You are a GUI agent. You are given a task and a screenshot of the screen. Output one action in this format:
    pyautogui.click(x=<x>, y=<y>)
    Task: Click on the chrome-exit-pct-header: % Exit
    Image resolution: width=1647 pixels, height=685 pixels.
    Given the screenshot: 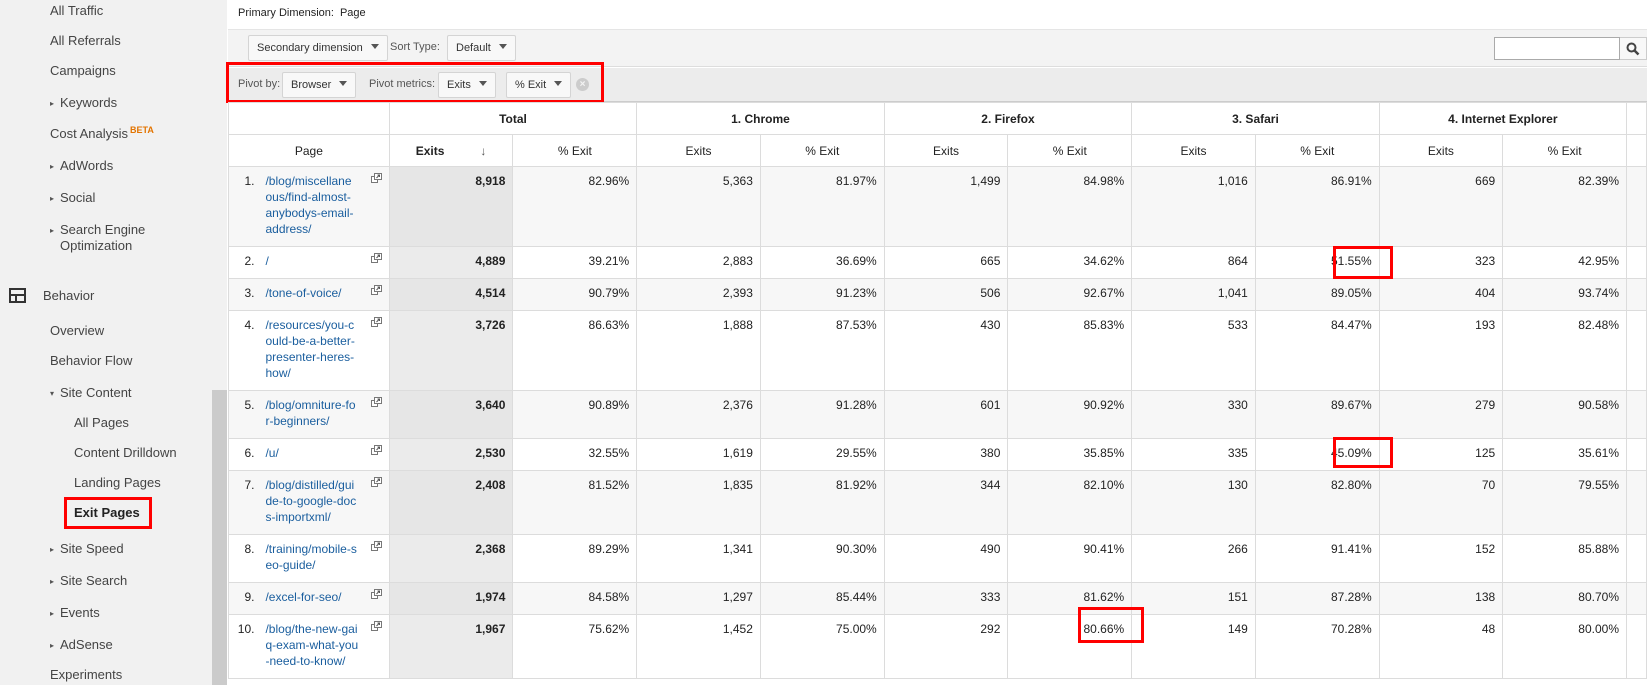 What is the action you would take?
    pyautogui.click(x=822, y=150)
    